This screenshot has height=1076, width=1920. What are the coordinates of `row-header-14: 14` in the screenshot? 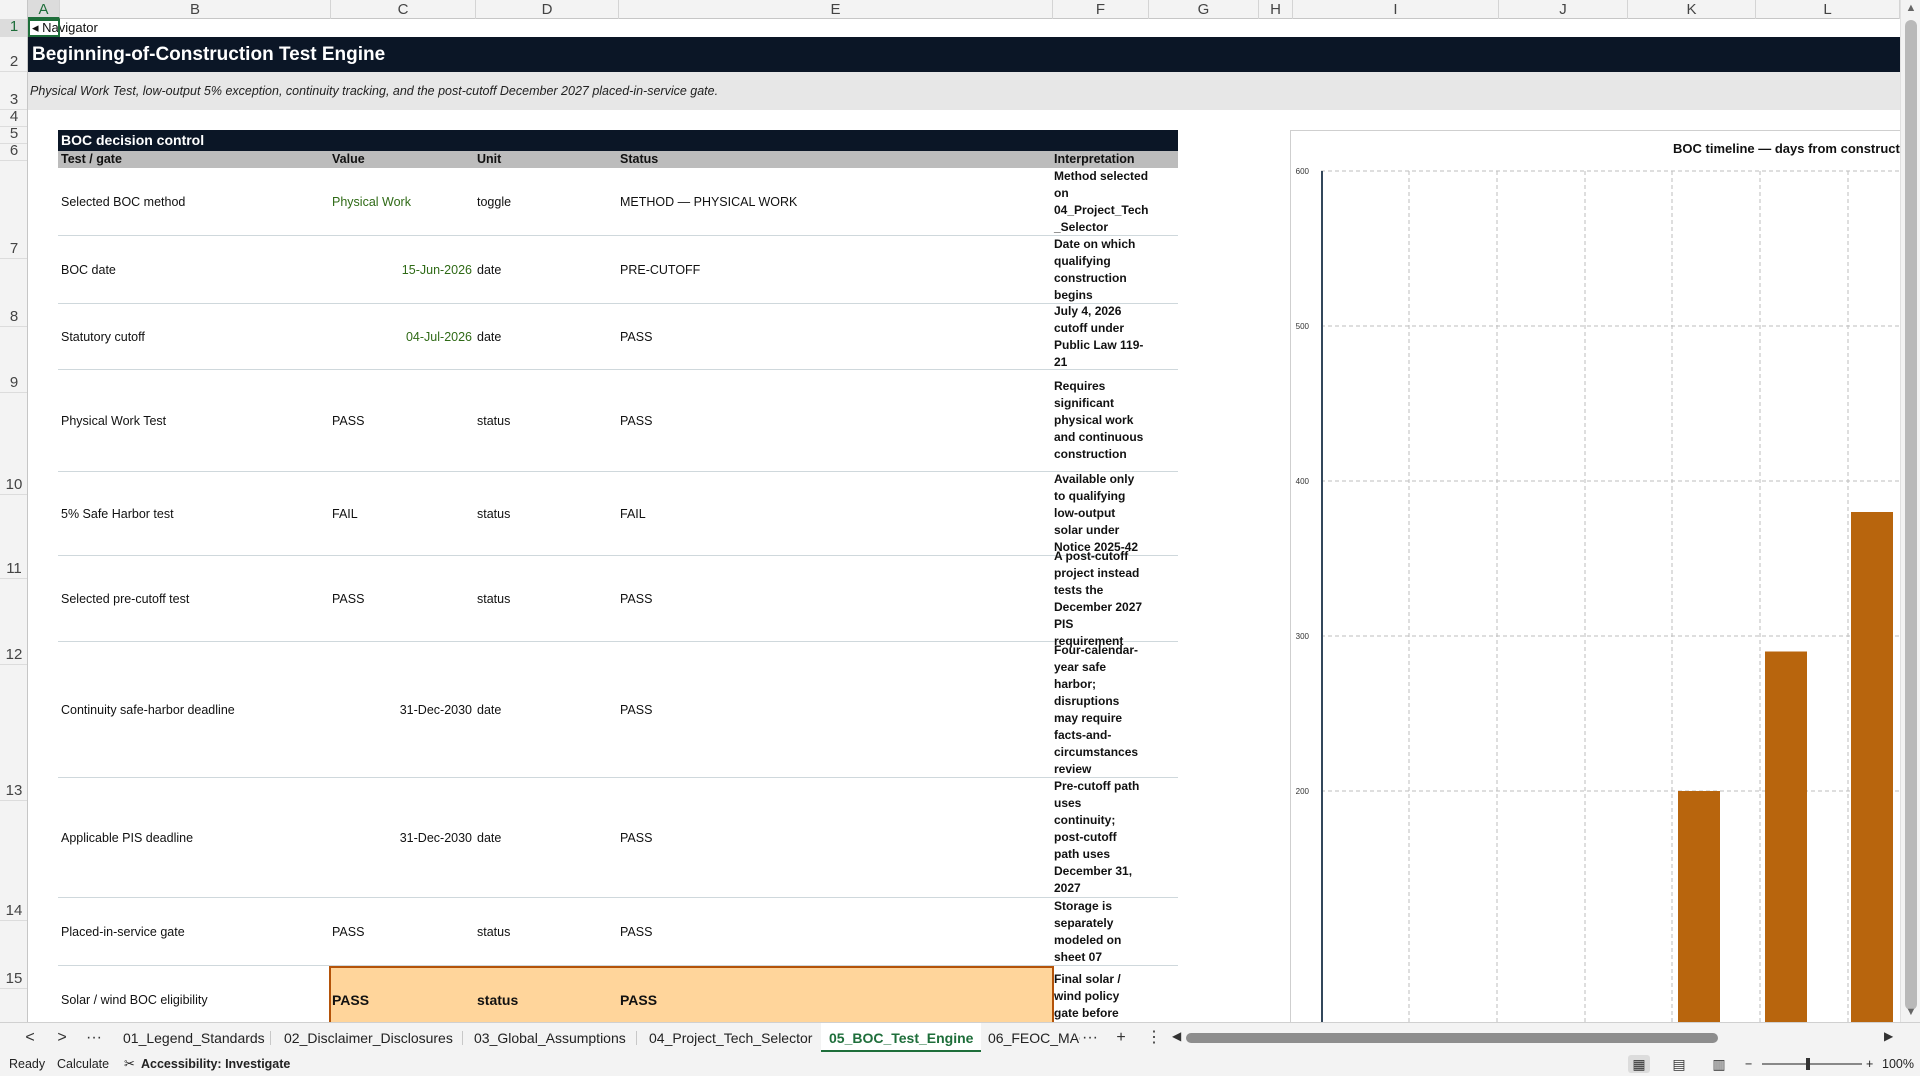 It's located at (13, 861).